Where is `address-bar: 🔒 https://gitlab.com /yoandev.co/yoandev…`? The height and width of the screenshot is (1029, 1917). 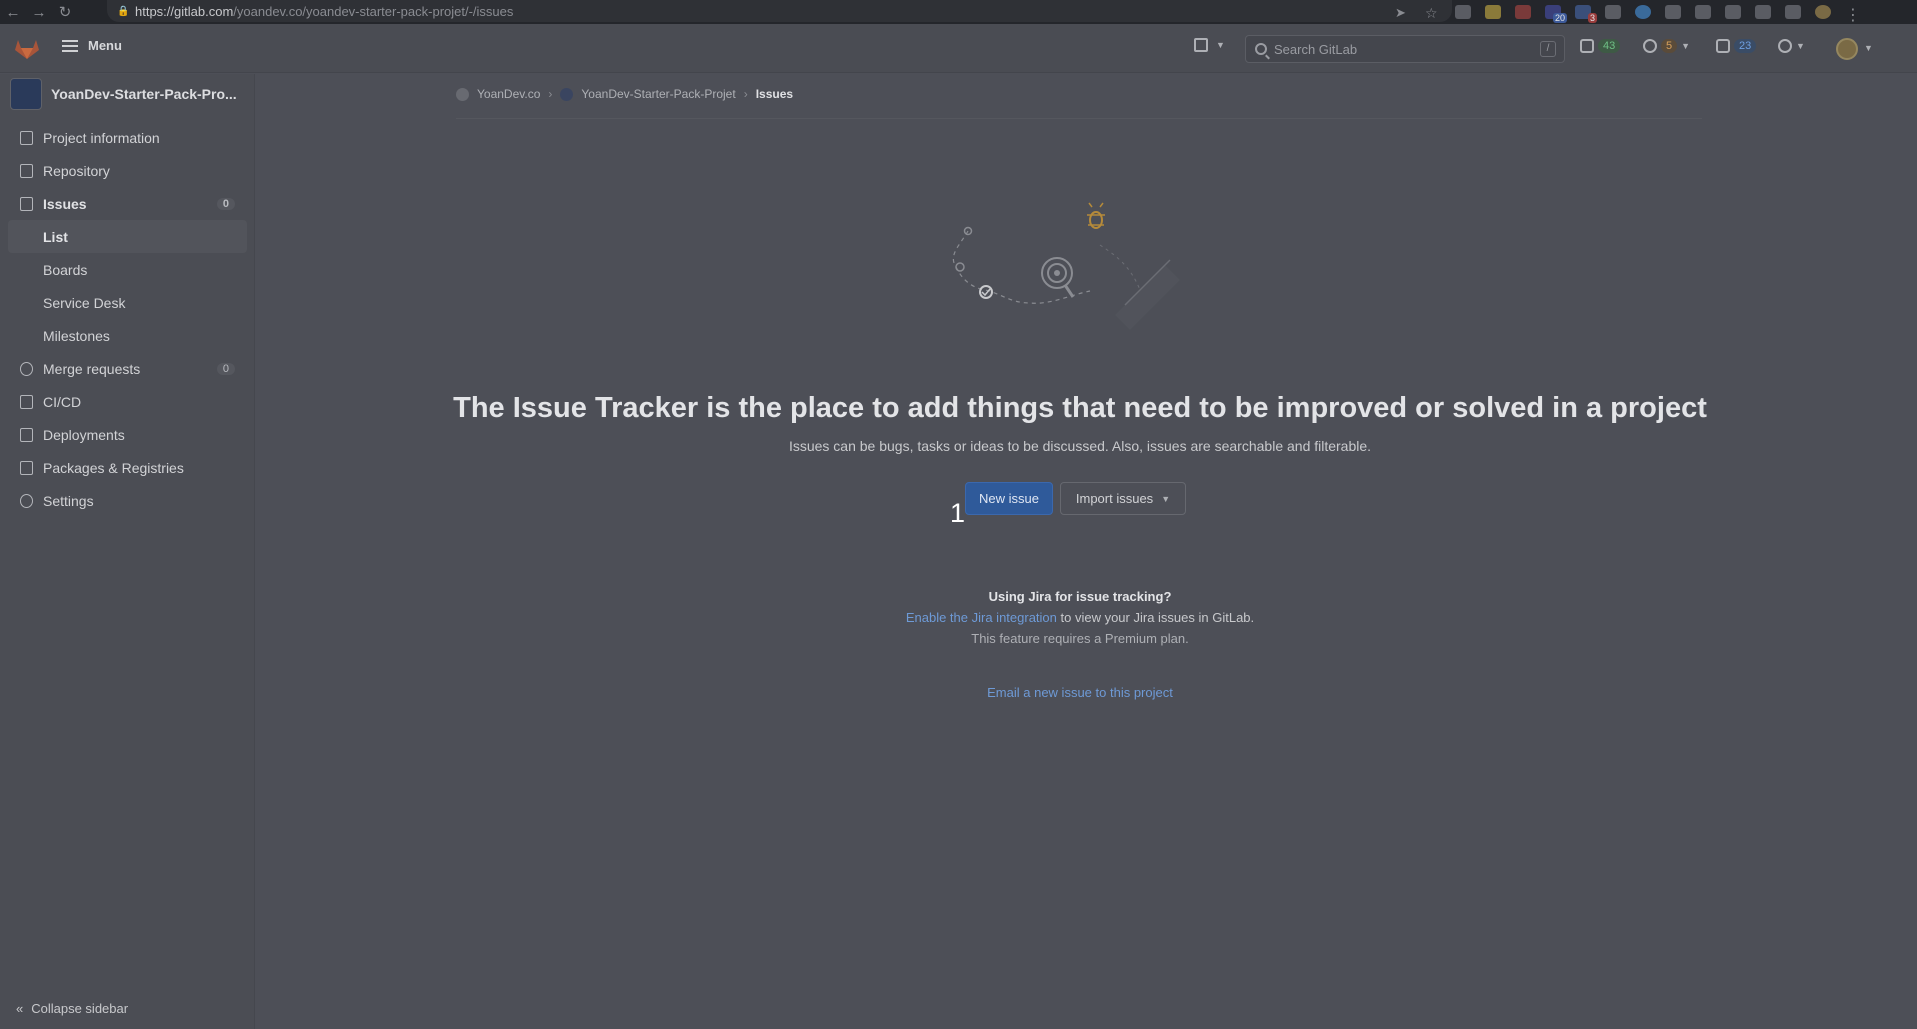
address-bar: 🔒 https://gitlab.com /yoandev.co/yoandev… is located at coordinates (779, 11).